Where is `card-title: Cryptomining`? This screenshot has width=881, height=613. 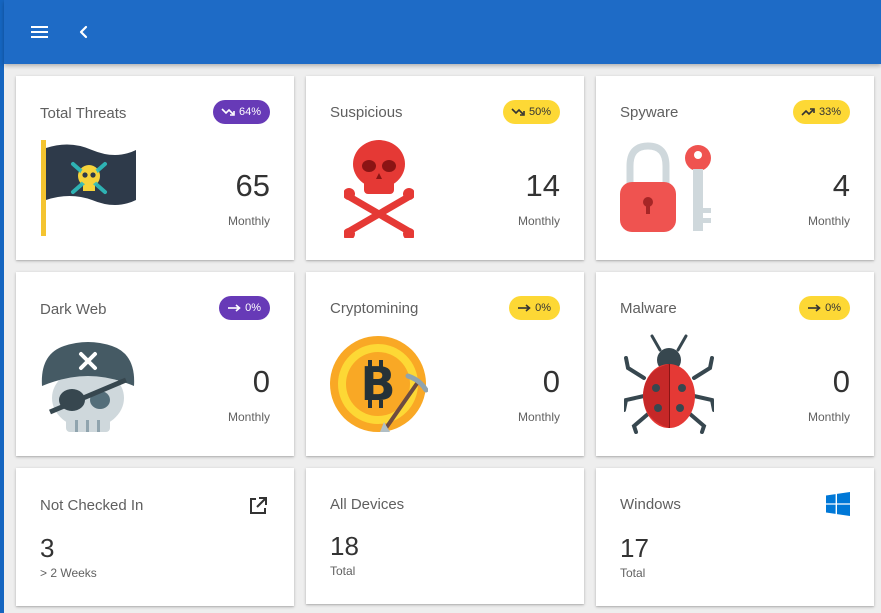
card-title: Cryptomining is located at coordinates (374, 308).